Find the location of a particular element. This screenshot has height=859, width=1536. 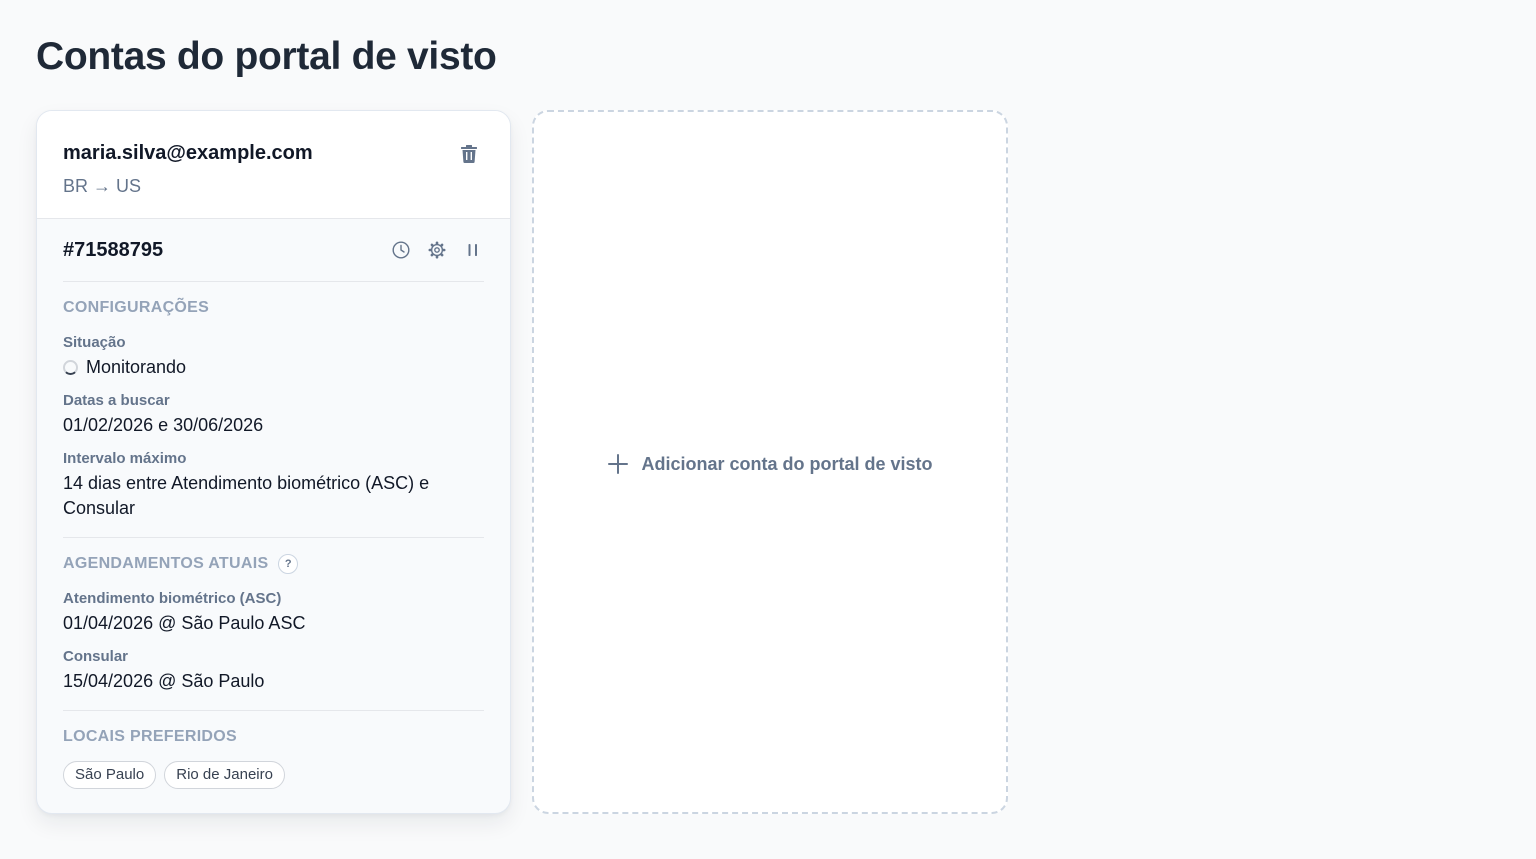

dates-label: Datas a buscar is located at coordinates (116, 400).